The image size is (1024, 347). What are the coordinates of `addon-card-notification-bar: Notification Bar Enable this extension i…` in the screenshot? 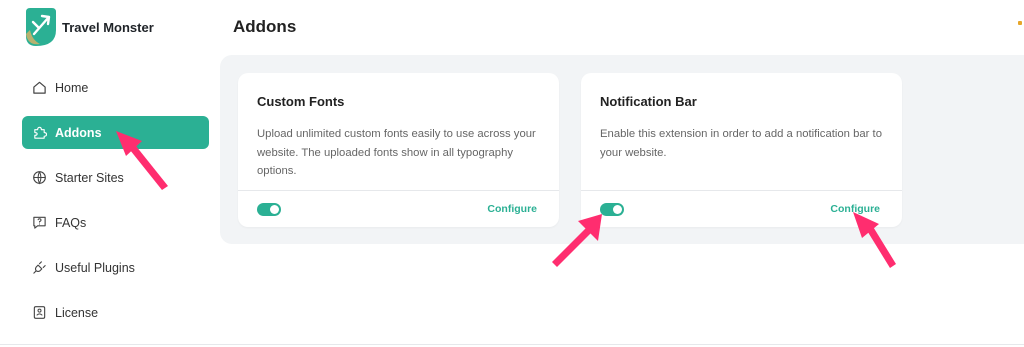 It's located at (741, 150).